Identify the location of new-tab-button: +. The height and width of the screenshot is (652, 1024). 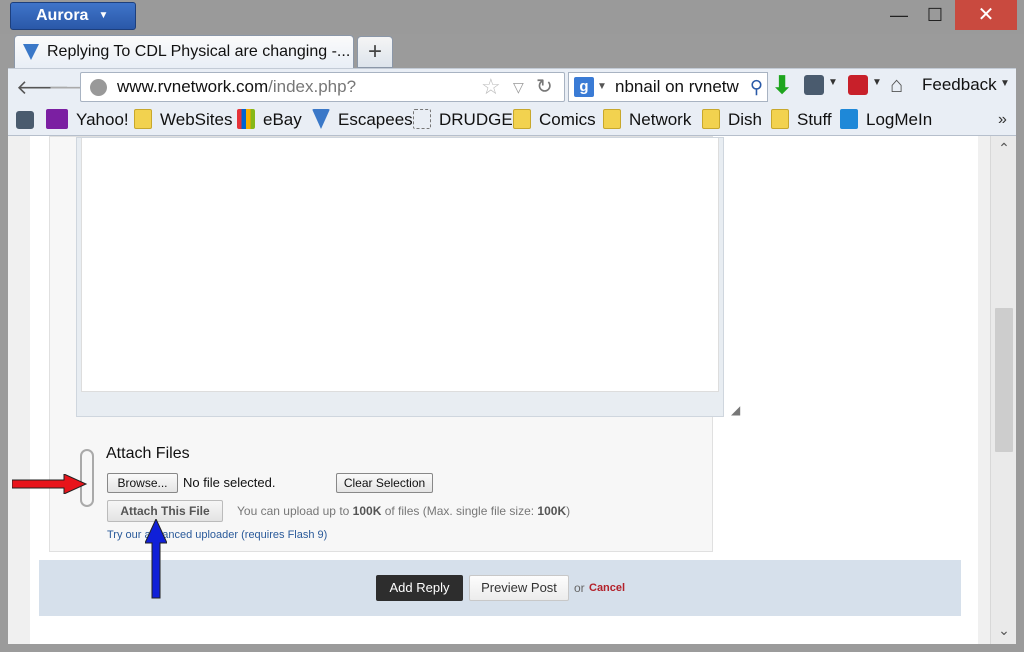
(375, 52).